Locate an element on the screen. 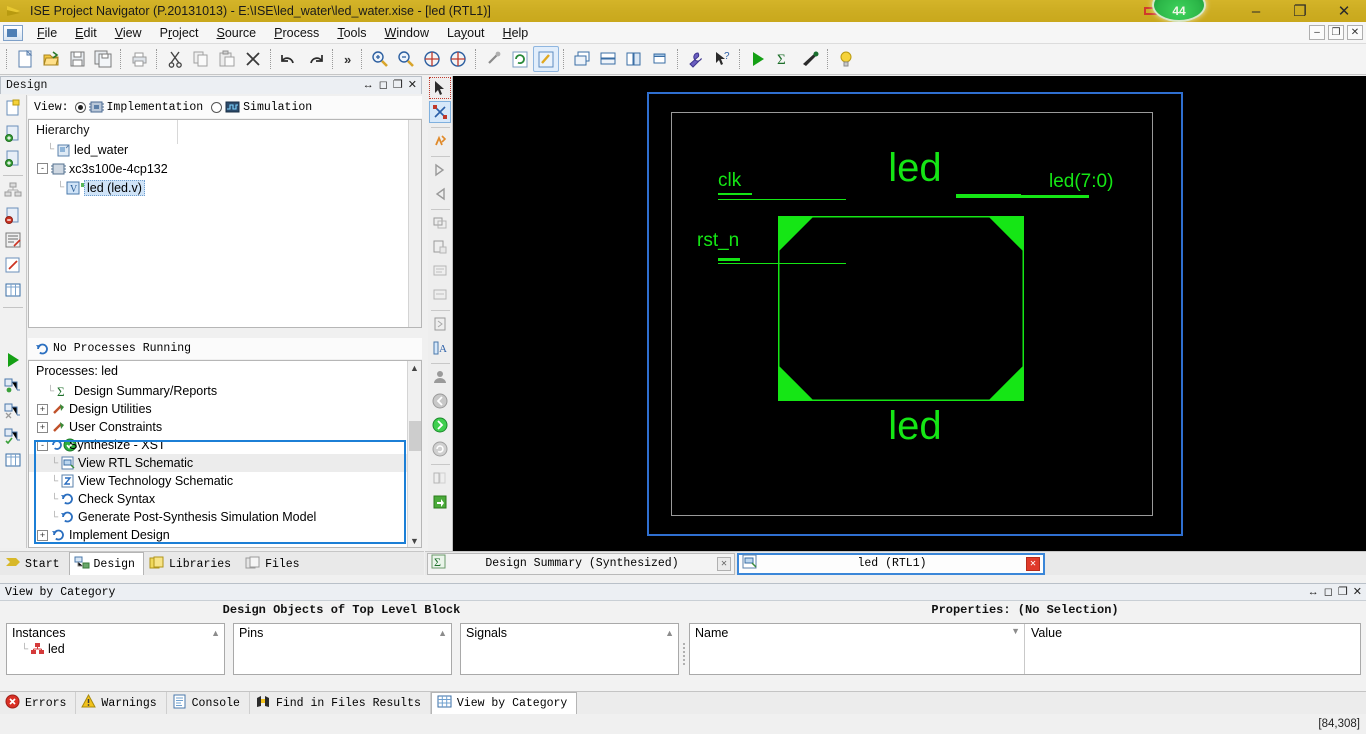 Image resolution: width=1366 pixels, height=734 pixels. process-table-icon is located at coordinates (13, 460).